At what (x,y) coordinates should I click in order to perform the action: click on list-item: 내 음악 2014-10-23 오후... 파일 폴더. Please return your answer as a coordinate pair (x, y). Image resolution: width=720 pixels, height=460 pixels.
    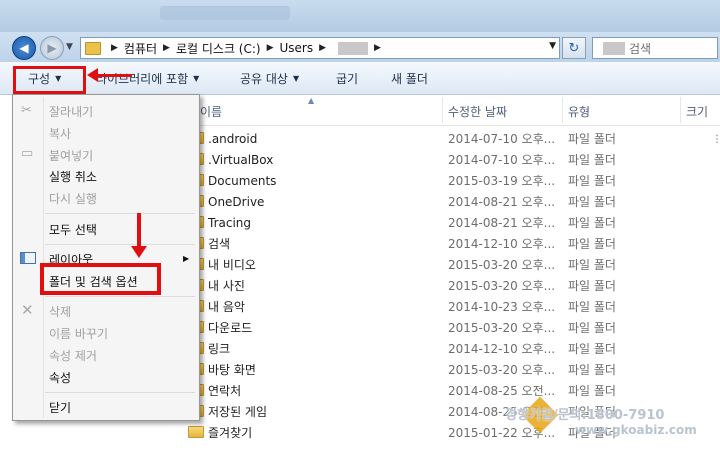
    Looking at the image, I should click on (445, 306).